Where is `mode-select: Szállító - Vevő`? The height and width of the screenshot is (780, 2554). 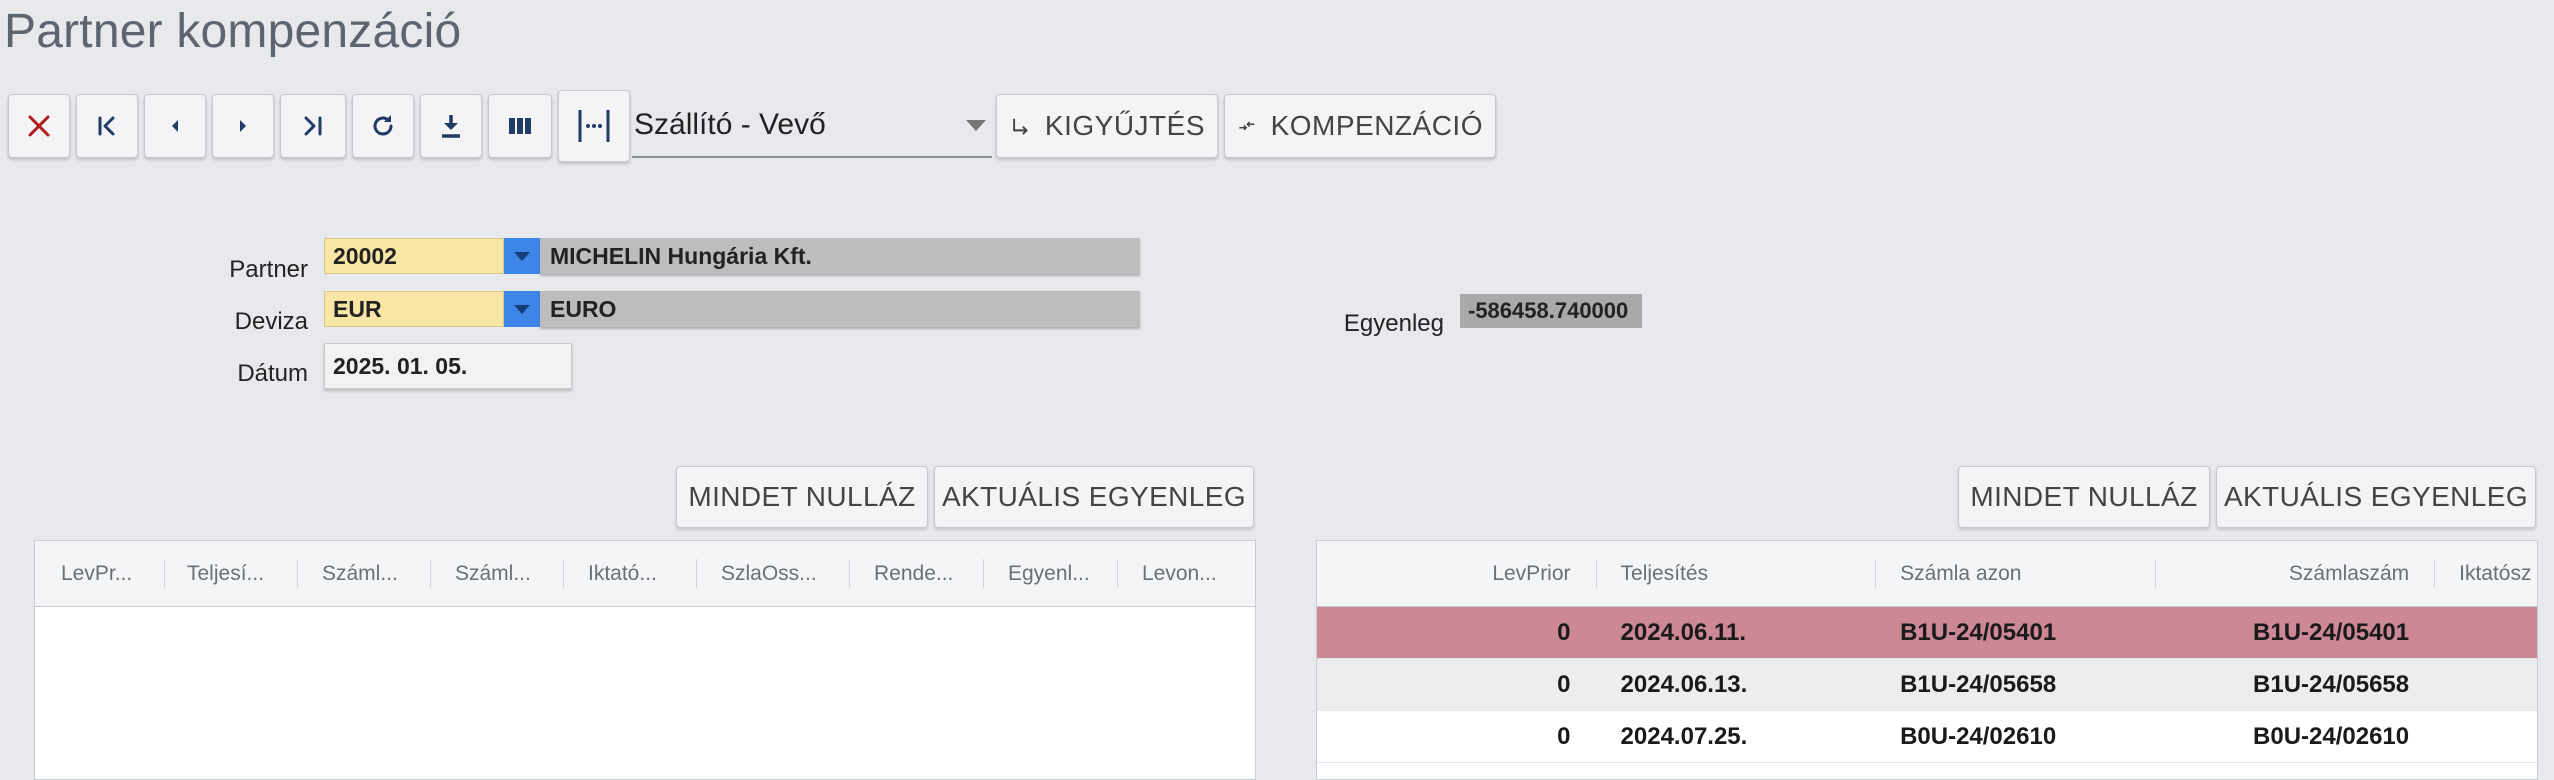 mode-select: Szállító - Vevő is located at coordinates (812, 126).